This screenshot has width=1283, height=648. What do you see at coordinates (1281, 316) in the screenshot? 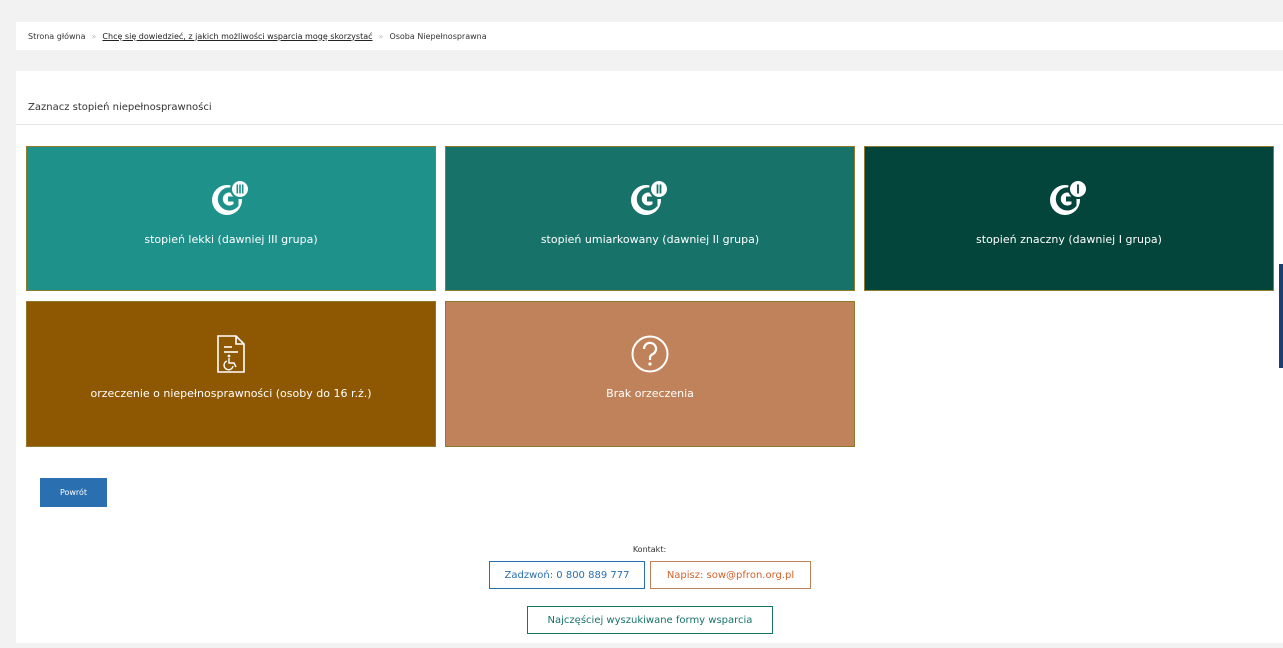
I see `side-tab` at bounding box center [1281, 316].